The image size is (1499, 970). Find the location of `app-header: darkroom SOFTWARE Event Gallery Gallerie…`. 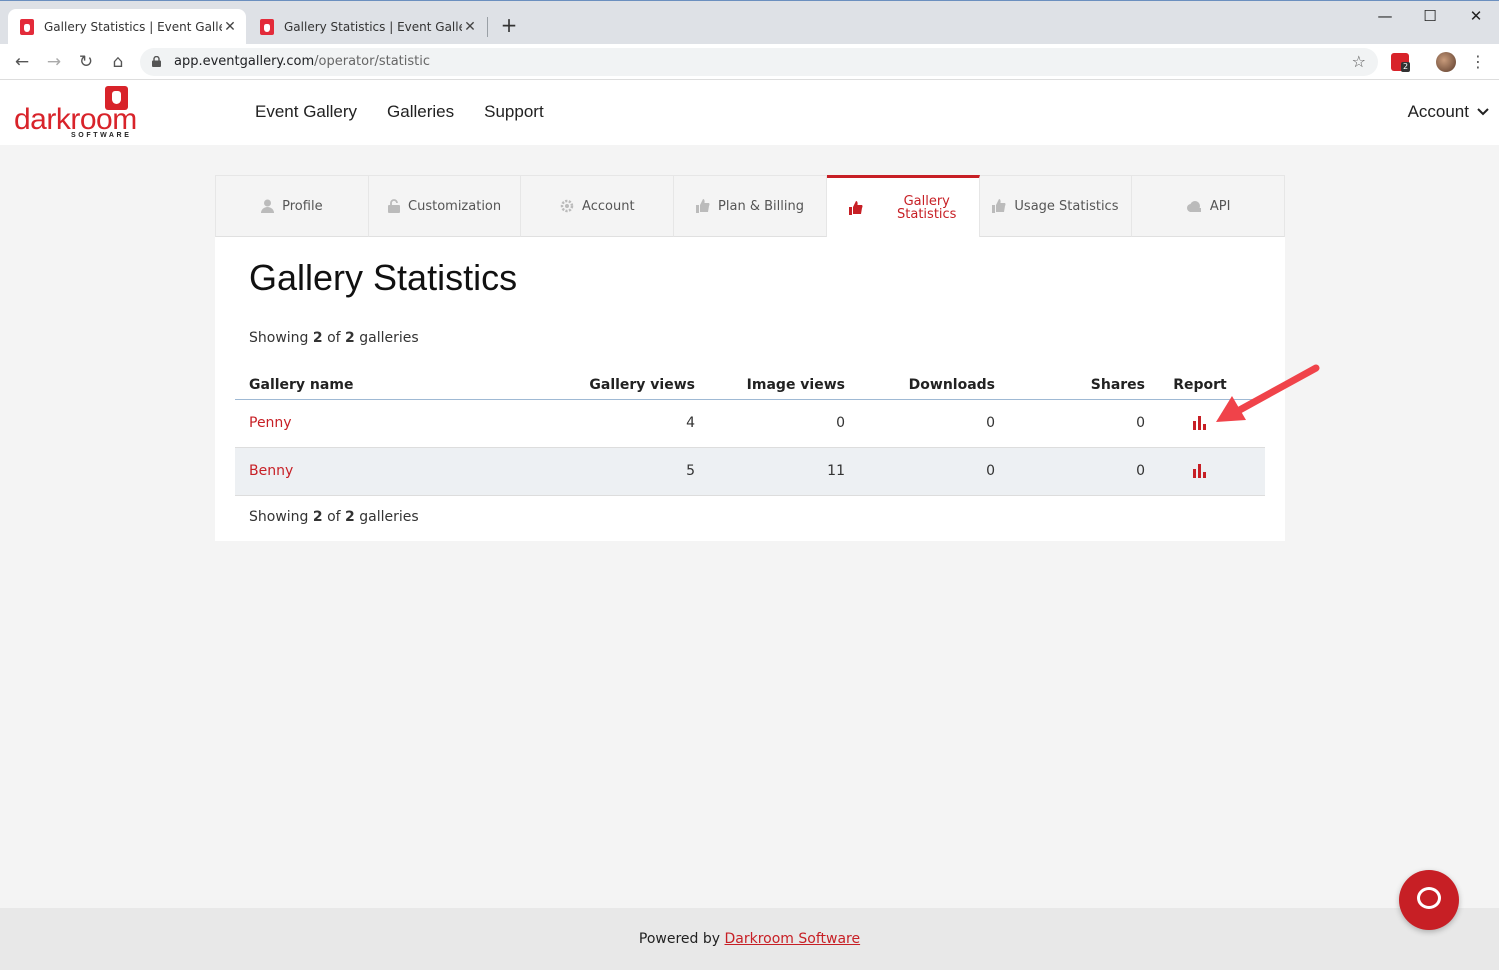

app-header: darkroom SOFTWARE Event Gallery Gallerie… is located at coordinates (749, 112).